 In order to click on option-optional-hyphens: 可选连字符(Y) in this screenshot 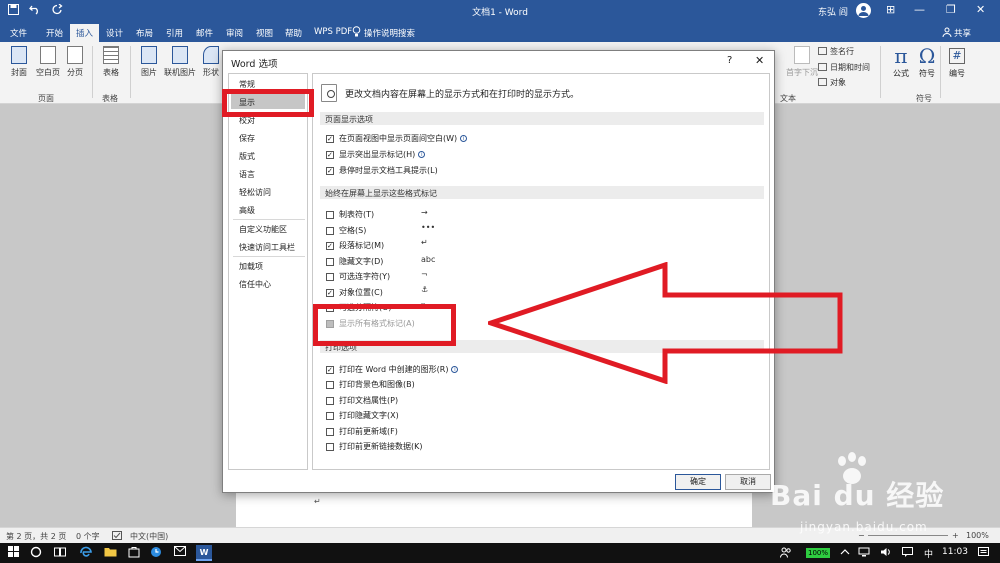, I will do `click(358, 276)`.